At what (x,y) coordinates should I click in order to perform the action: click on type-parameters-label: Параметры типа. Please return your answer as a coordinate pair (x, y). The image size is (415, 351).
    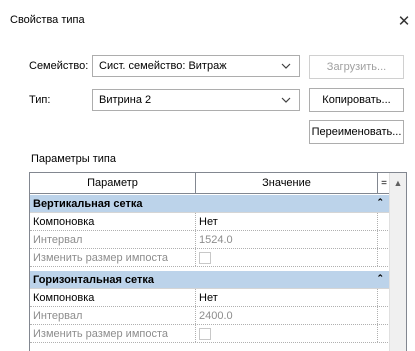
    Looking at the image, I should click on (73, 159).